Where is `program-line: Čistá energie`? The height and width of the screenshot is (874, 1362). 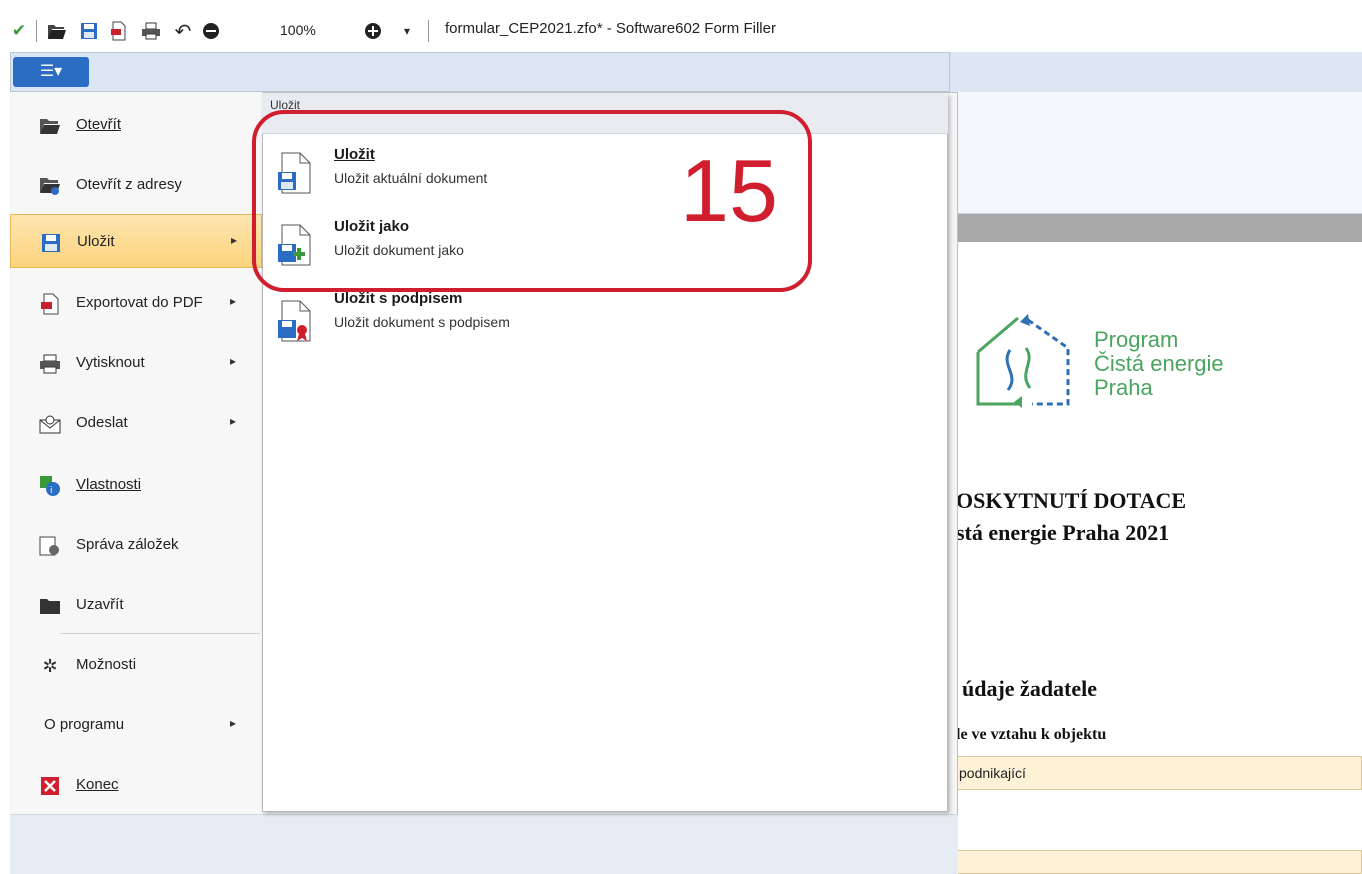
program-line: Čistá energie is located at coordinates (1159, 363).